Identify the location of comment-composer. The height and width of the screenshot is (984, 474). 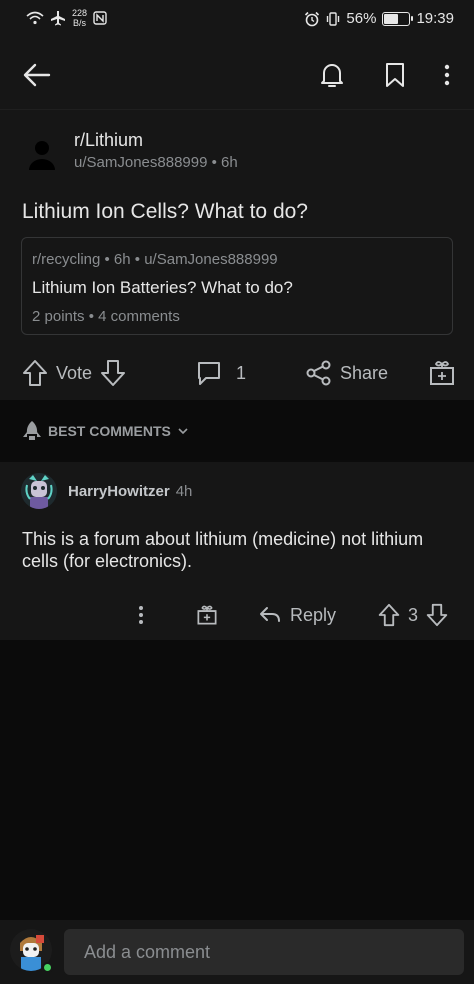
(237, 952).